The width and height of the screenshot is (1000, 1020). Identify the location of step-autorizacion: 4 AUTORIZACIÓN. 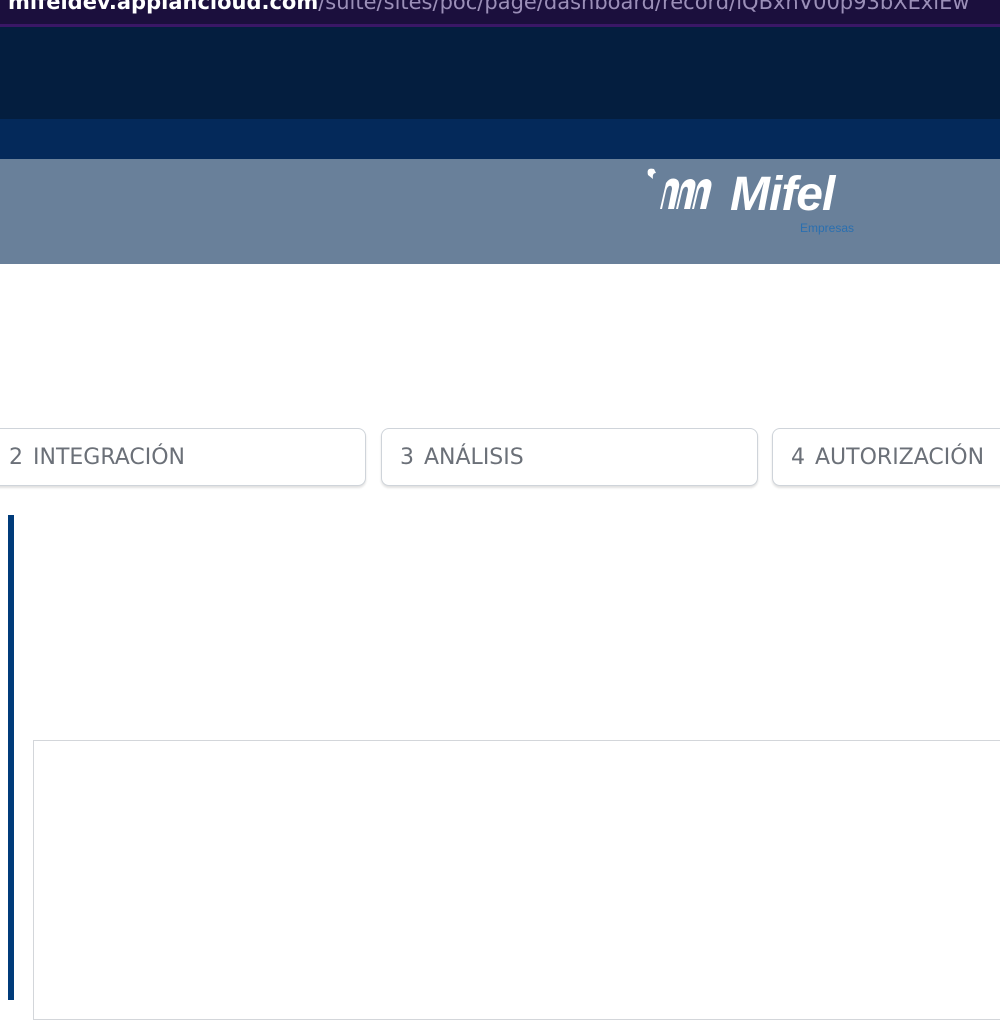
(886, 457).